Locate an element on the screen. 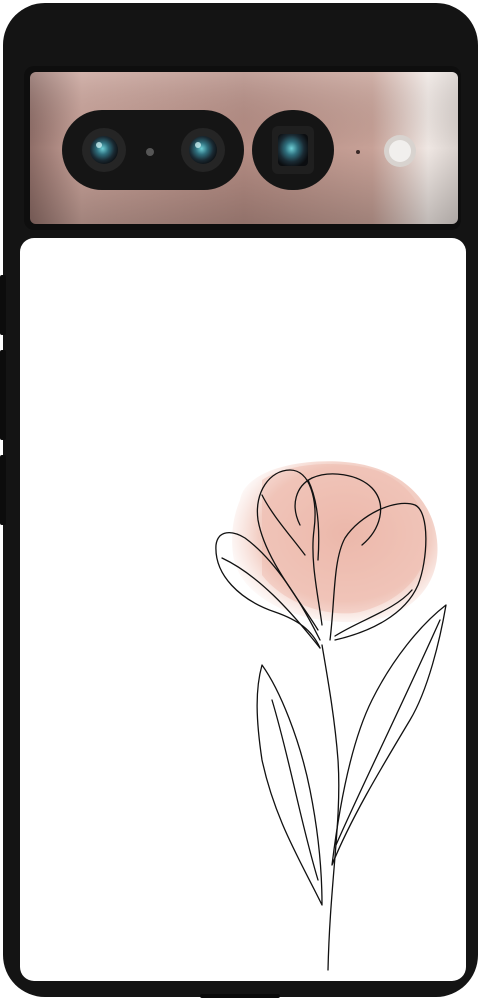  microphone-dot is located at coordinates (358, 152).